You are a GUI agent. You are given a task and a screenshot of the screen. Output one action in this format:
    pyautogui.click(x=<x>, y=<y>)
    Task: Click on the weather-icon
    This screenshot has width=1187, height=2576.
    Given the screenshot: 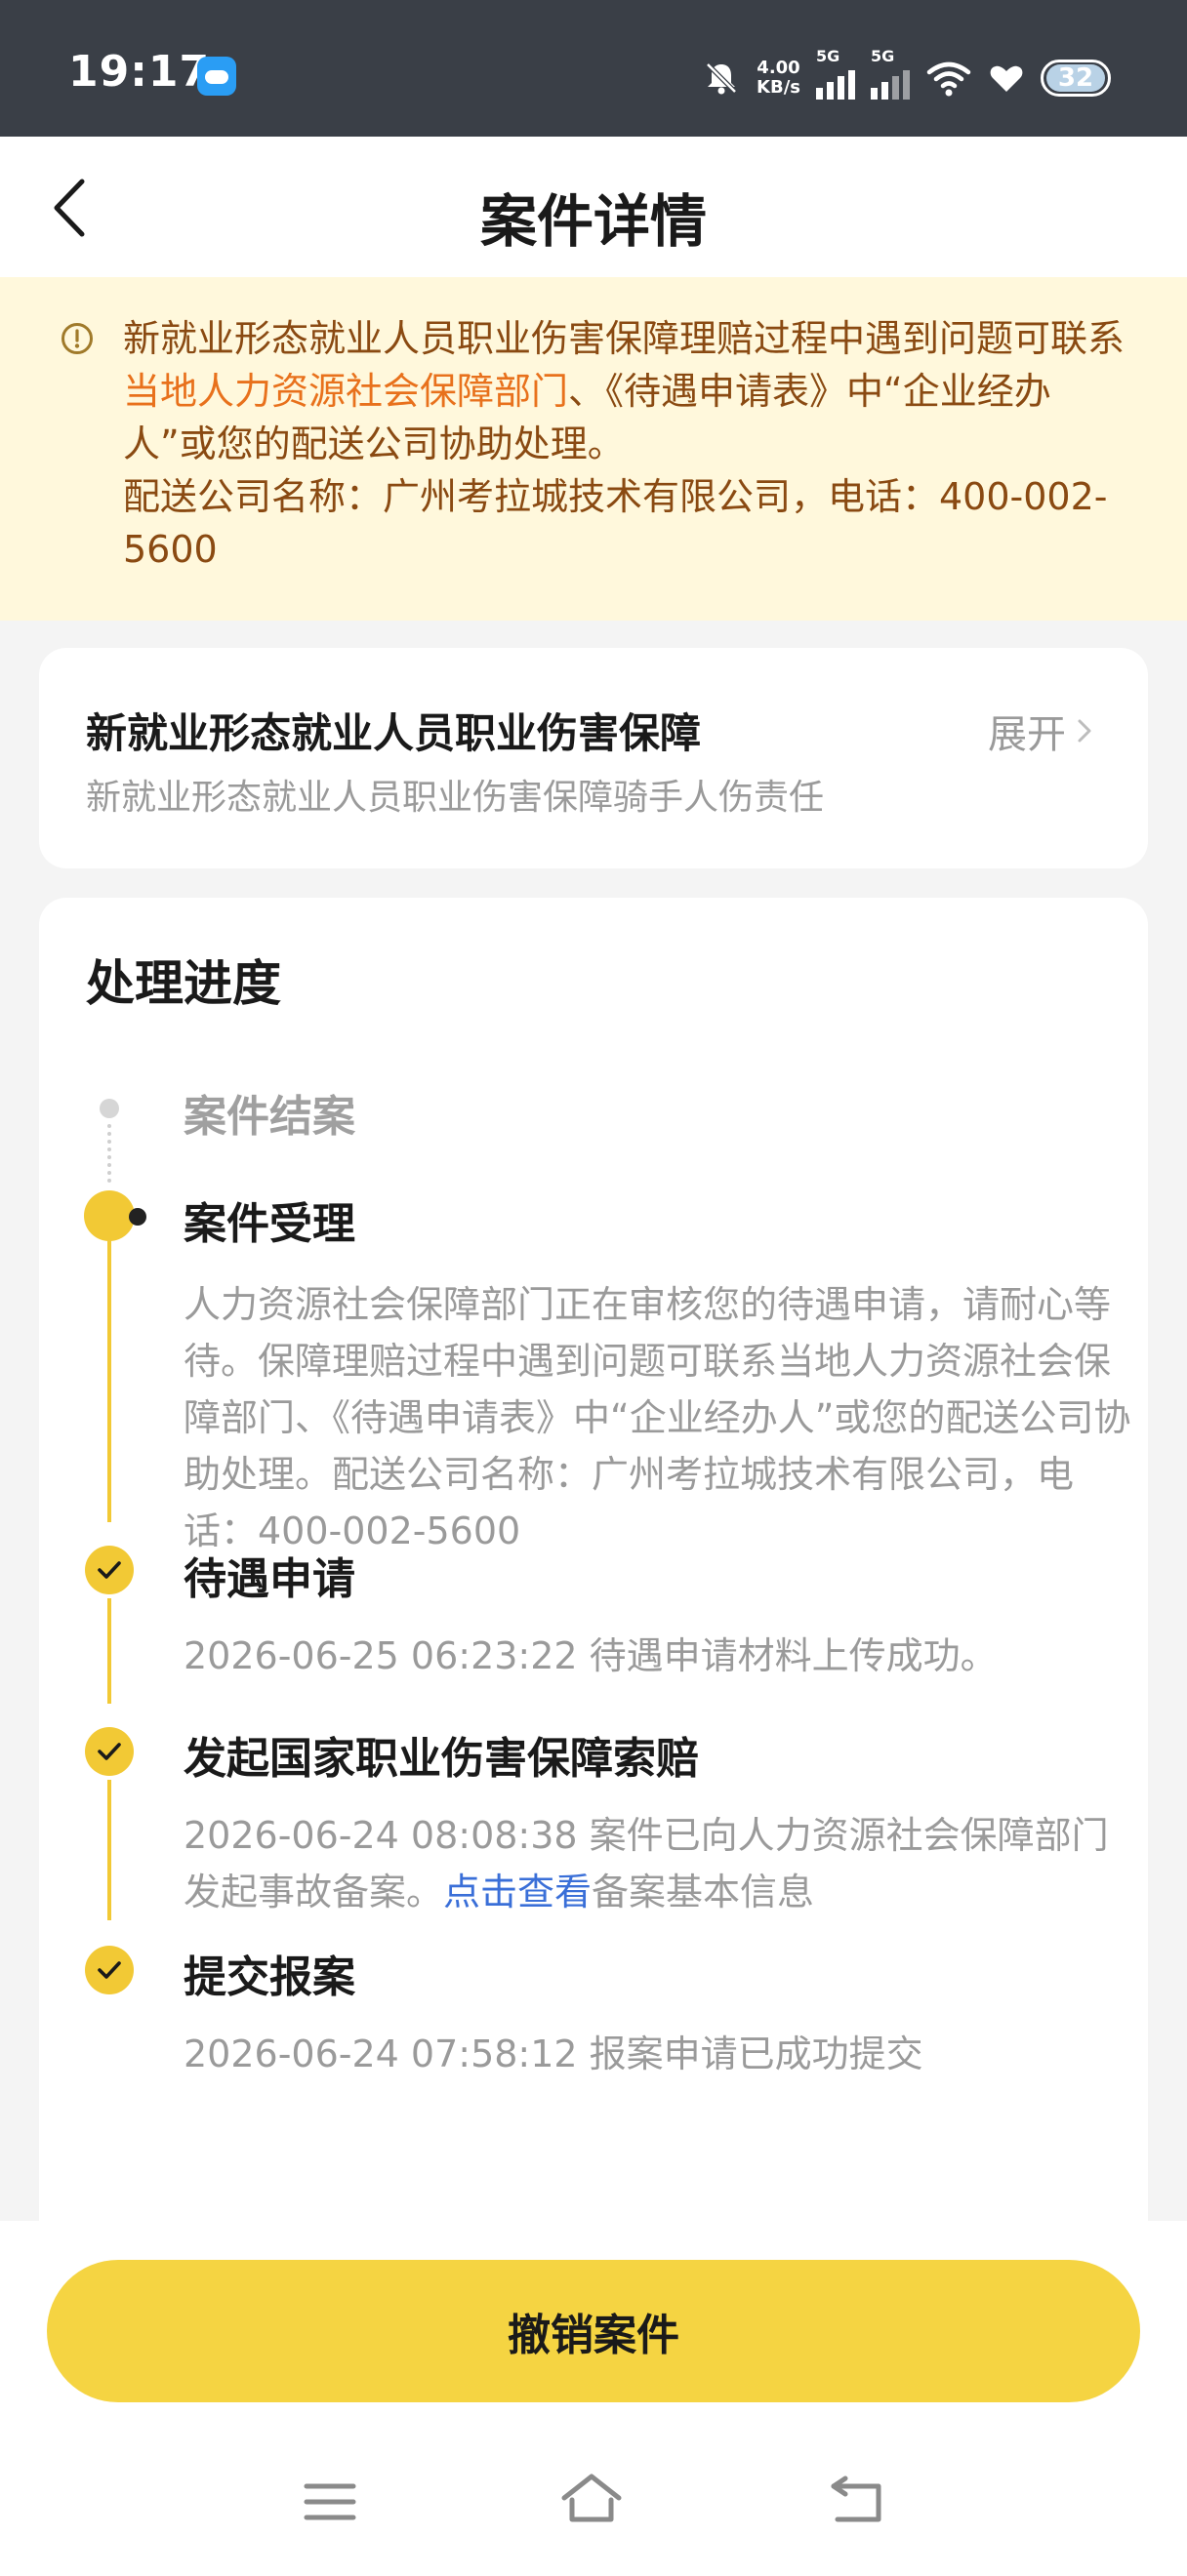 What is the action you would take?
    pyautogui.click(x=216, y=76)
    